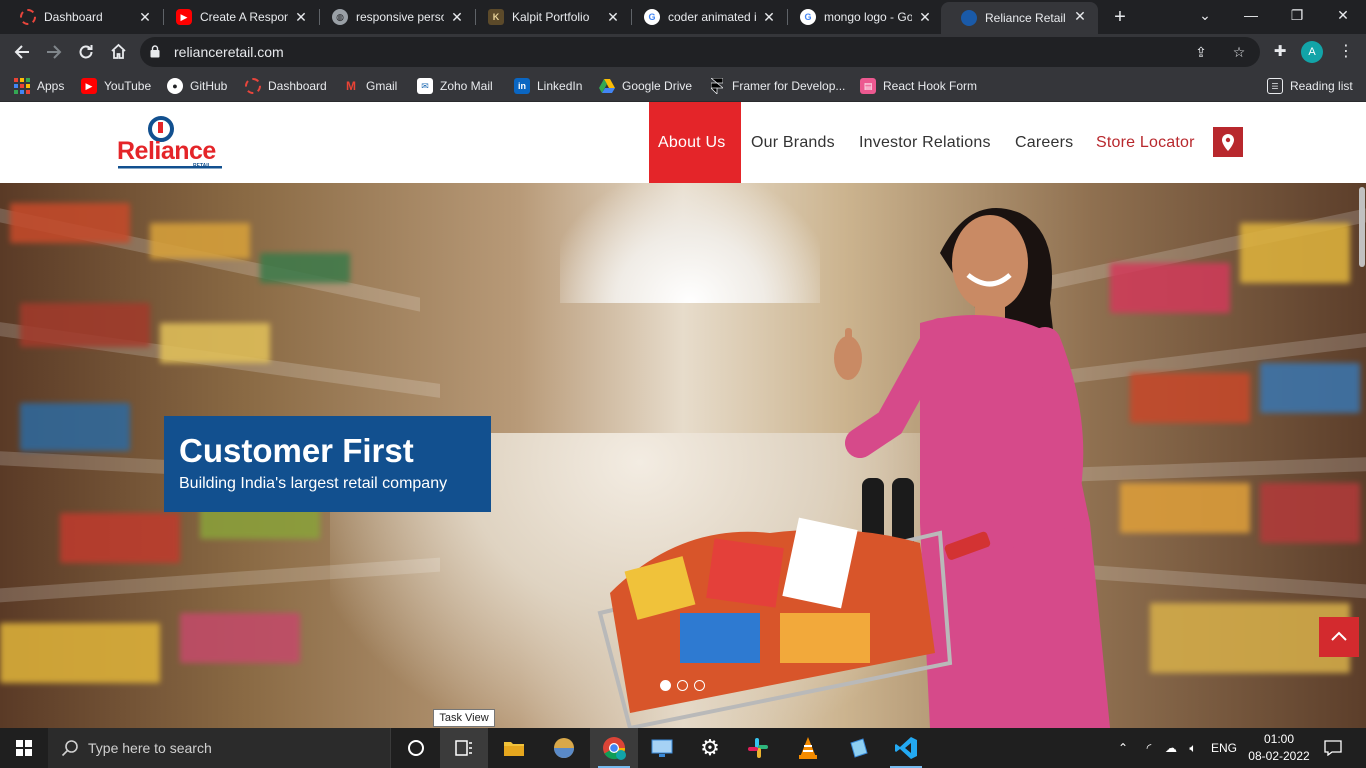  Describe the element at coordinates (1362, 227) in the screenshot. I see `scrollbar-thumb` at that location.